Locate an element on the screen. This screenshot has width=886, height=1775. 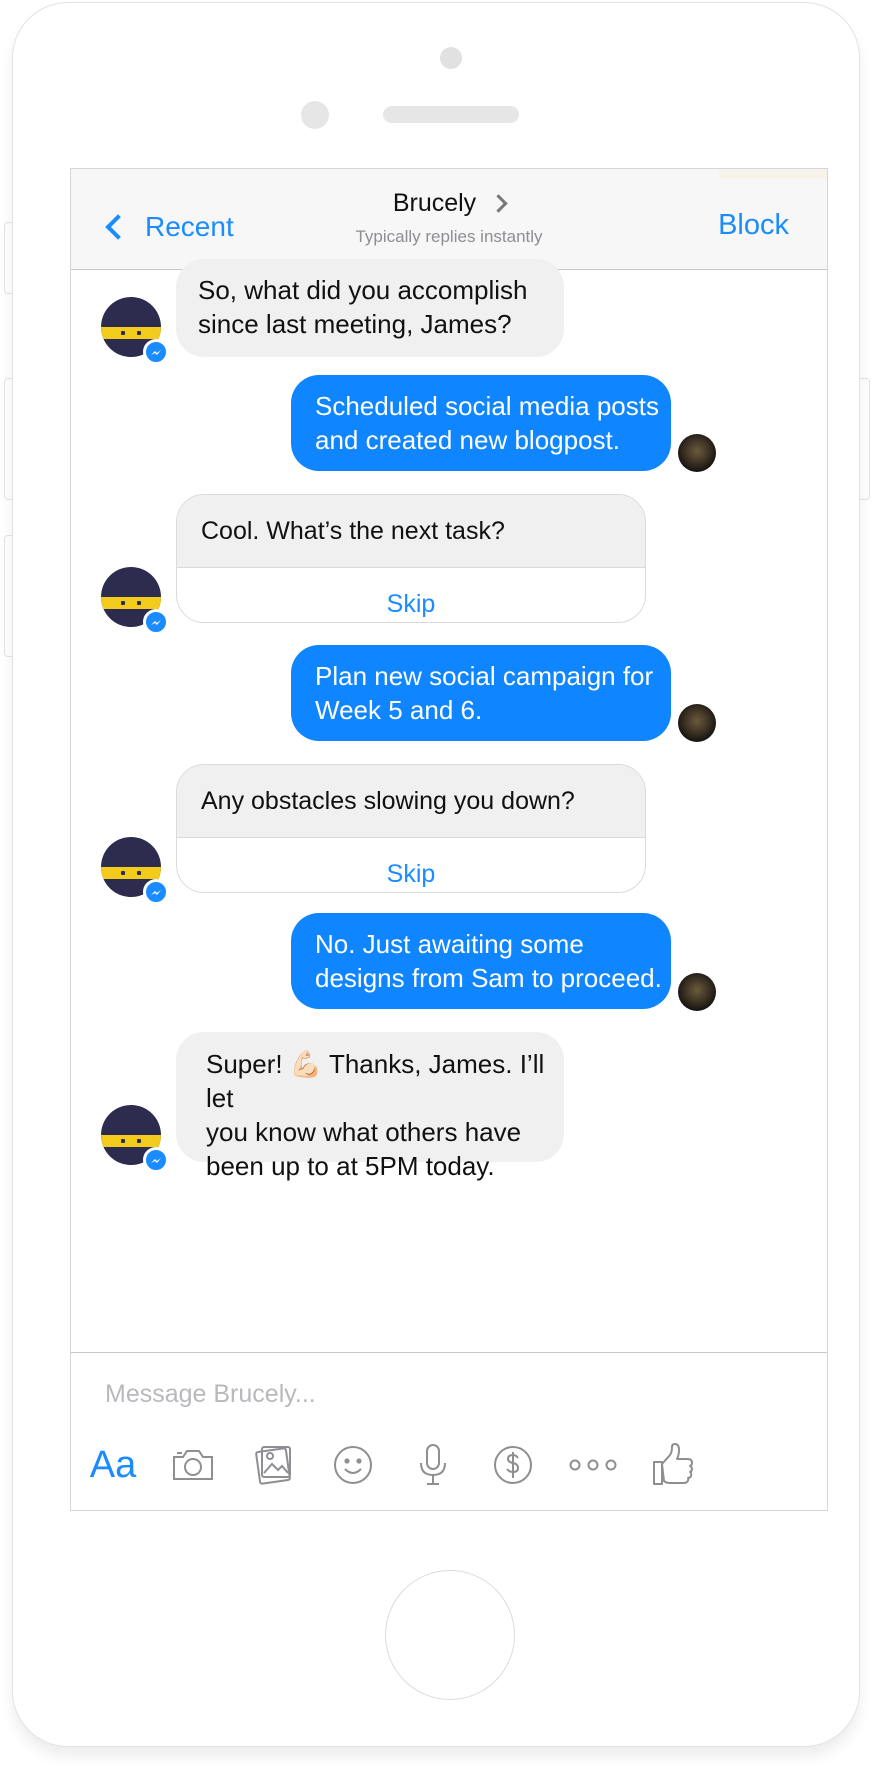
emoji-button is located at coordinates (353, 1465).